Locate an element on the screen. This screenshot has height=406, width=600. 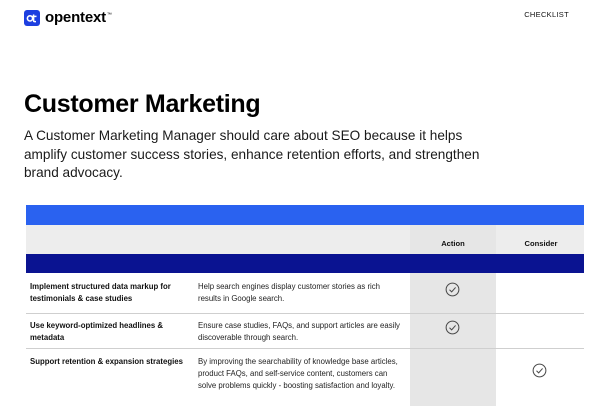
document-type-label: CHECKLIST is located at coordinates (546, 14).